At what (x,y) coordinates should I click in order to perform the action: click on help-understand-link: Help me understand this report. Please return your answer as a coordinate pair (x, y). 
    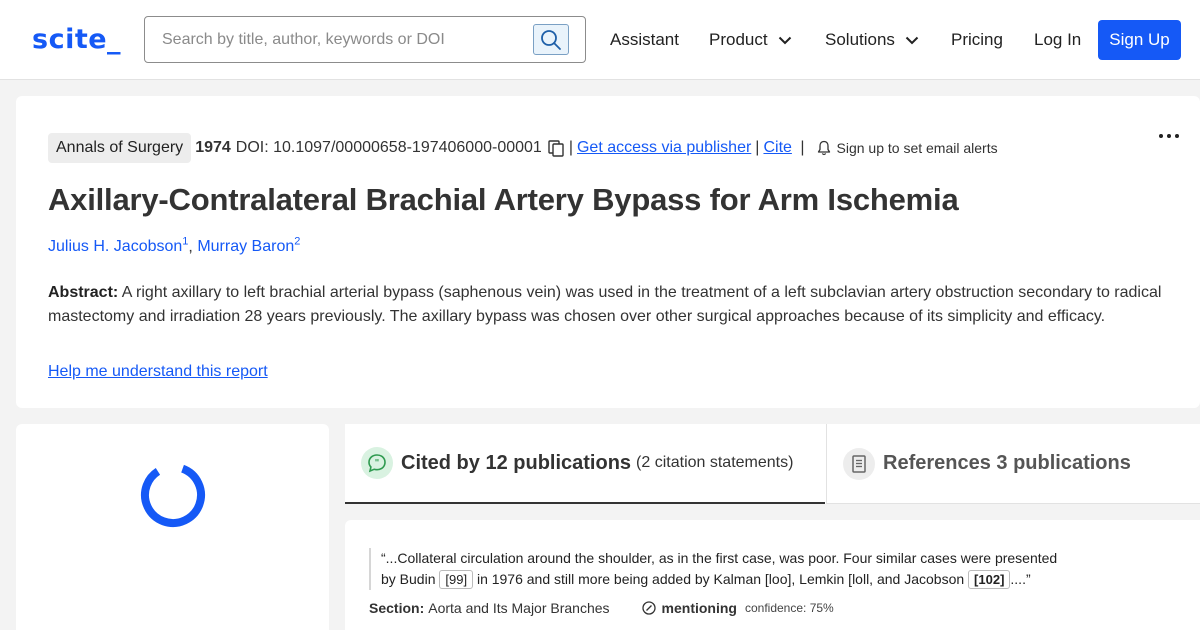
    Looking at the image, I should click on (158, 372).